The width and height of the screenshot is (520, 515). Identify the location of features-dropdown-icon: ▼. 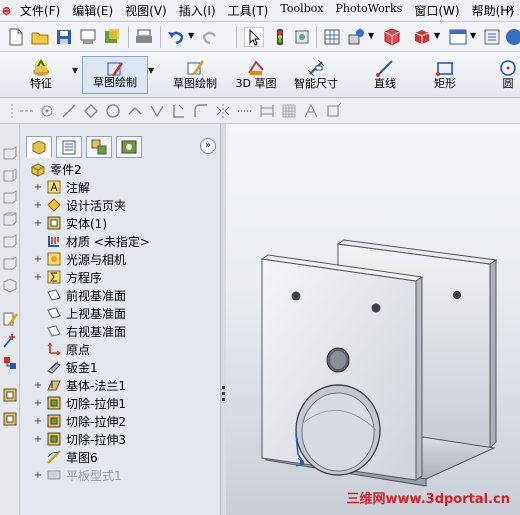
(75, 70).